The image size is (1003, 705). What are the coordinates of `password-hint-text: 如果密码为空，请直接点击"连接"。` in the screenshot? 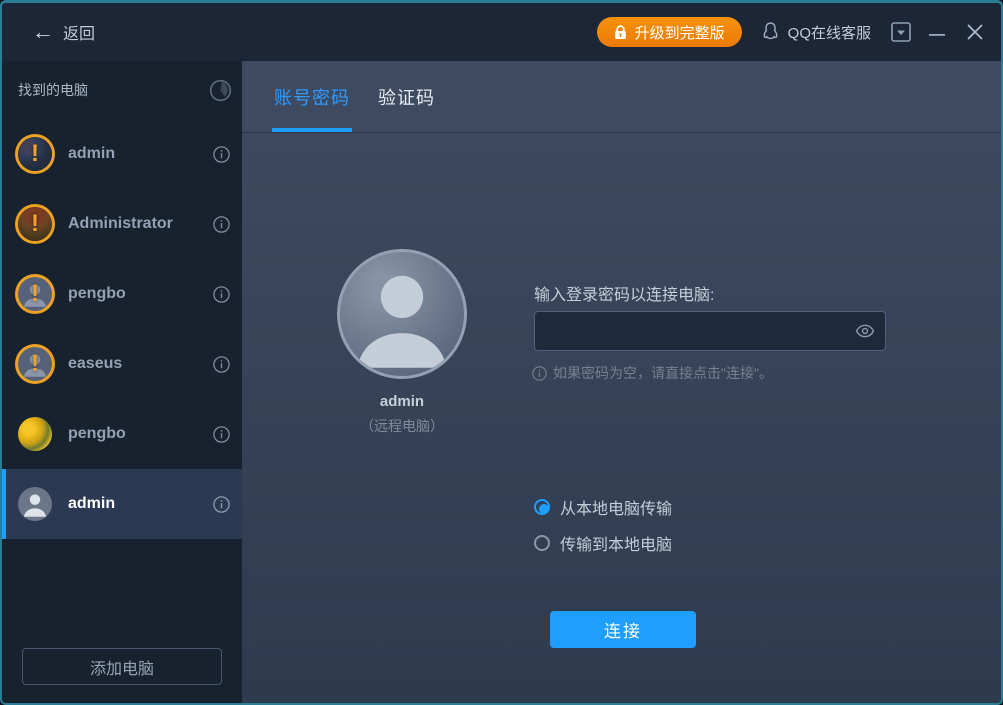 It's located at (663, 373).